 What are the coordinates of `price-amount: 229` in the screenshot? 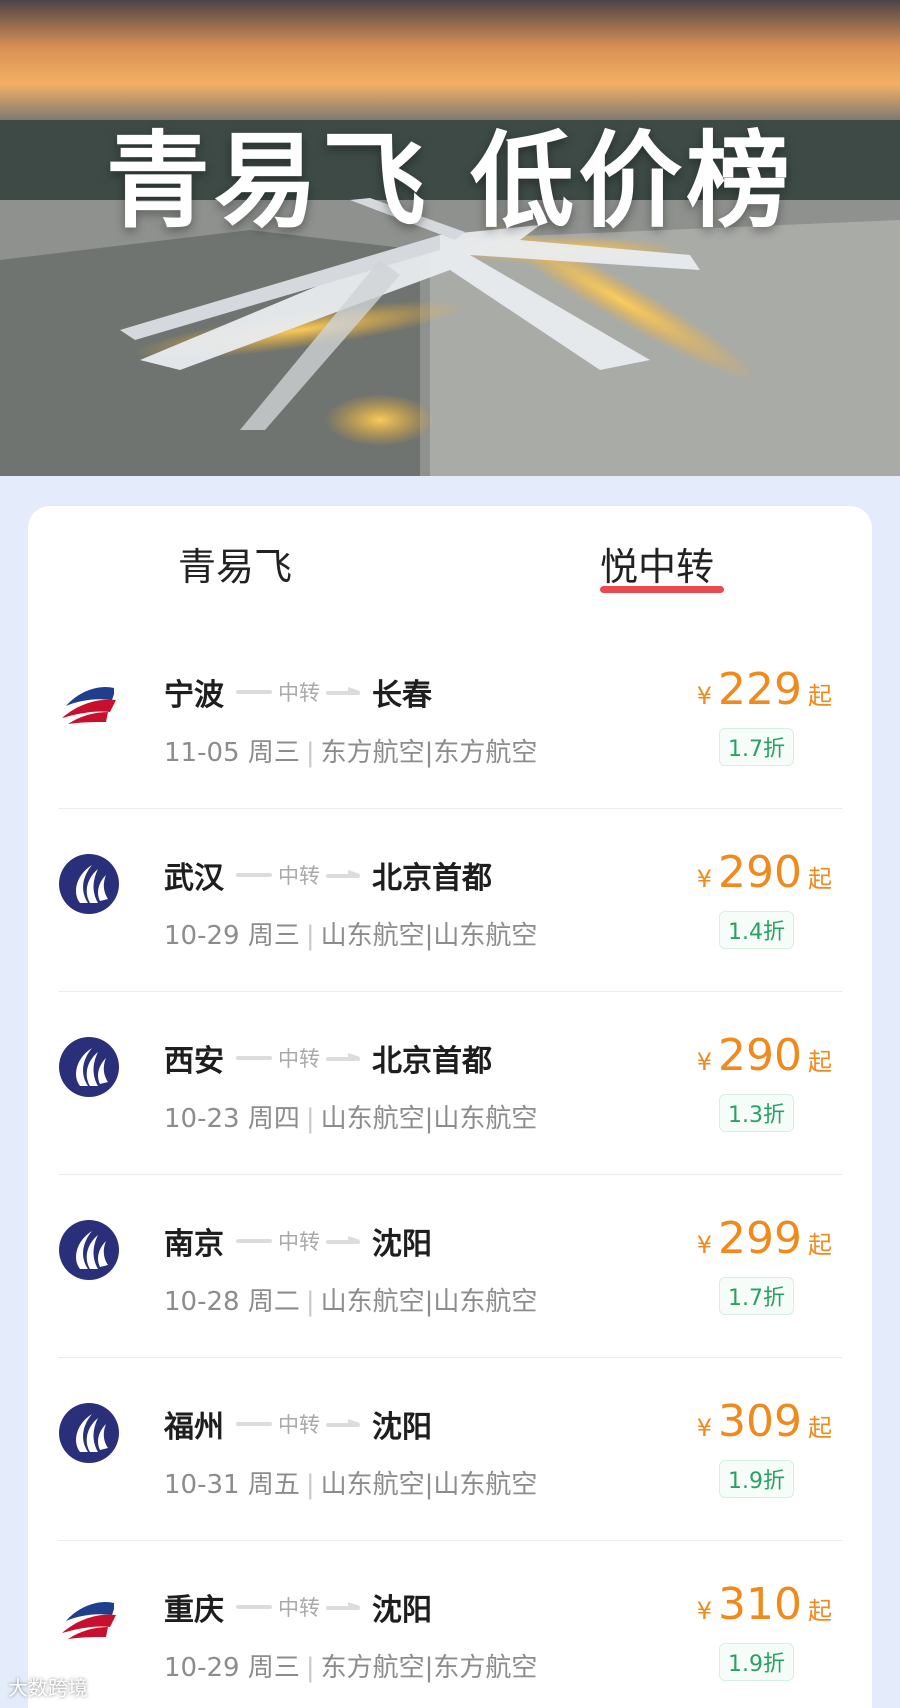 It's located at (760, 689).